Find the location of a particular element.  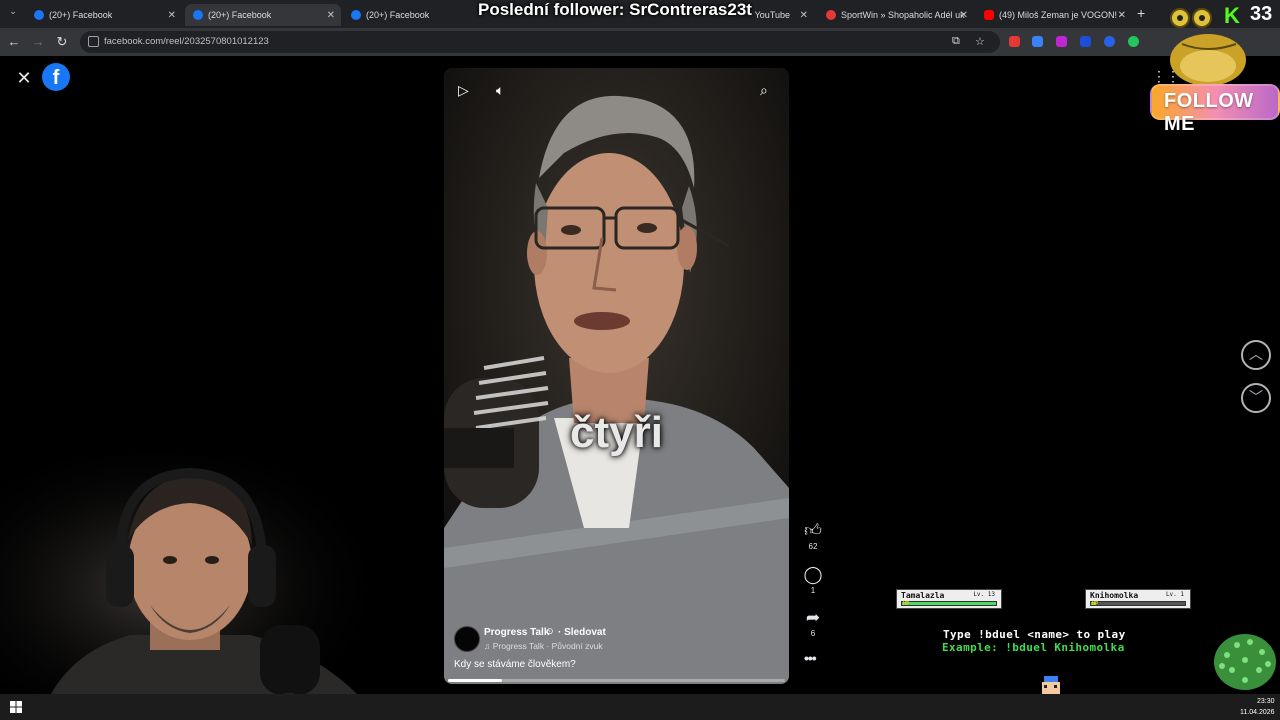

taskbar-clock: 23:30 11.04.2026 is located at coordinates (1257, 707).